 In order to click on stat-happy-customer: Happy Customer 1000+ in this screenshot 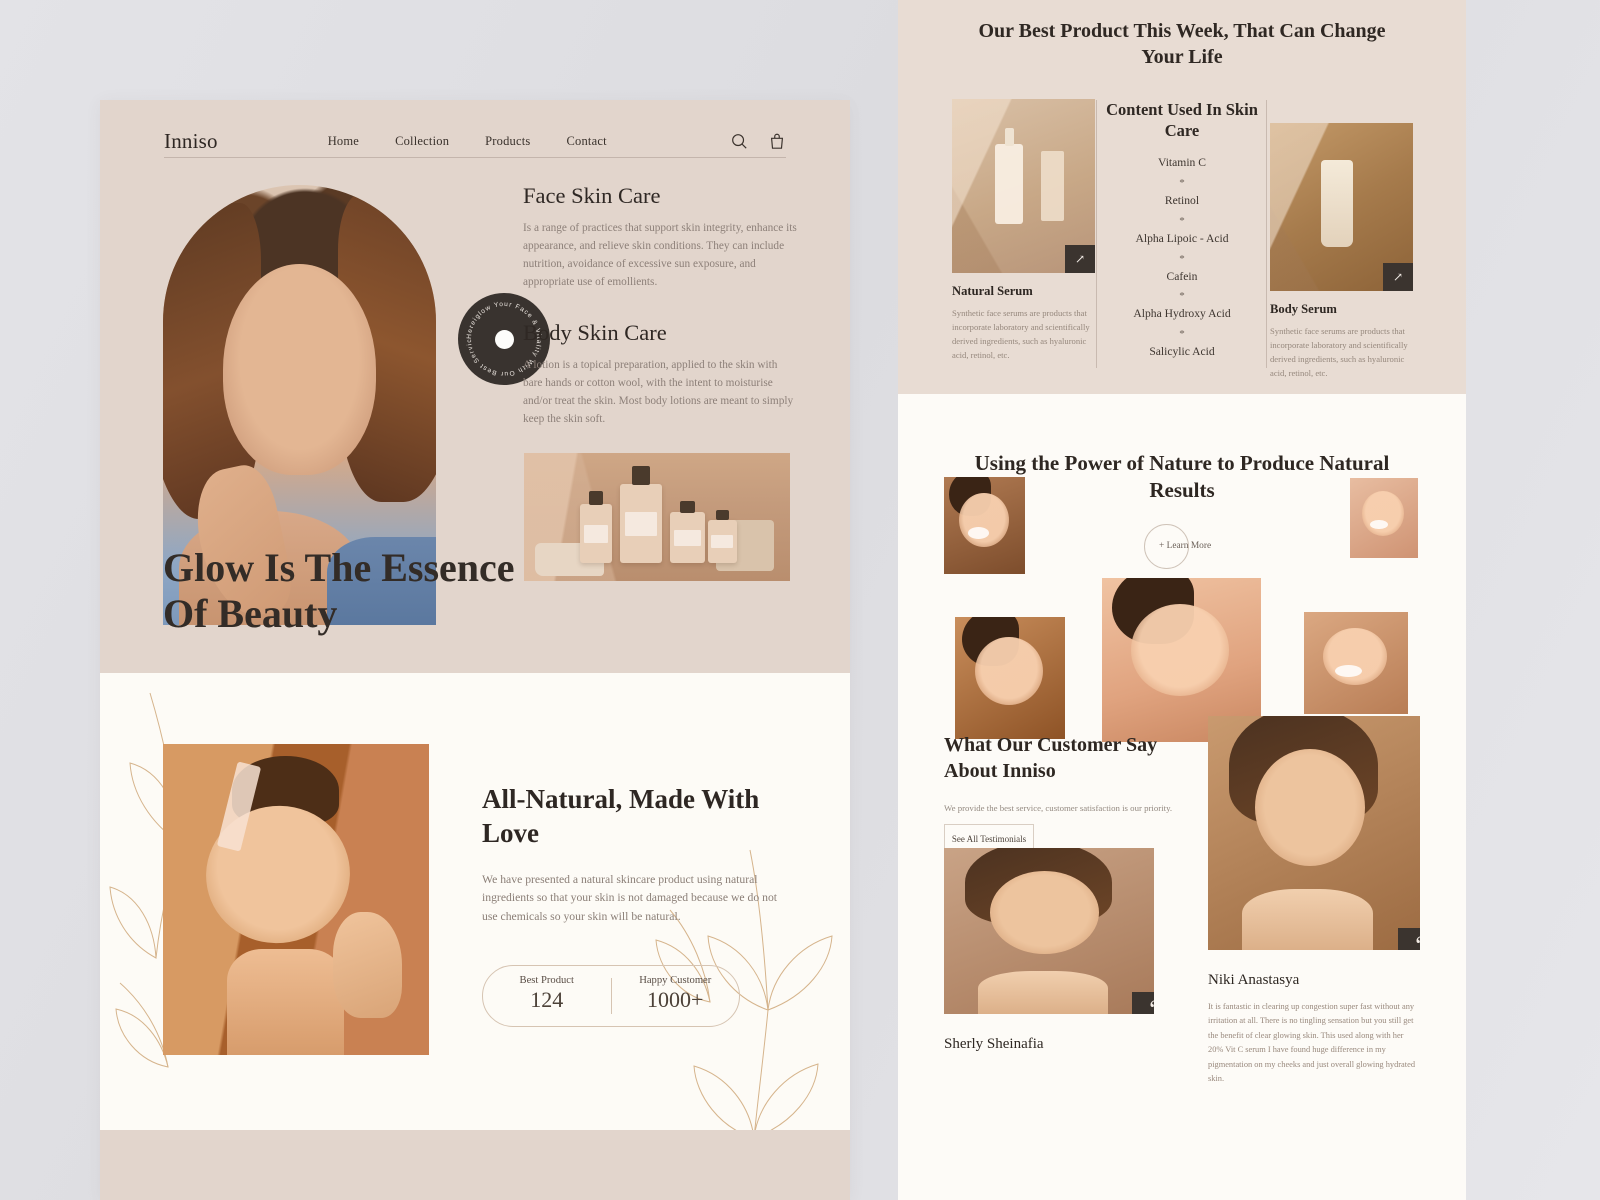, I will do `click(676, 996)`.